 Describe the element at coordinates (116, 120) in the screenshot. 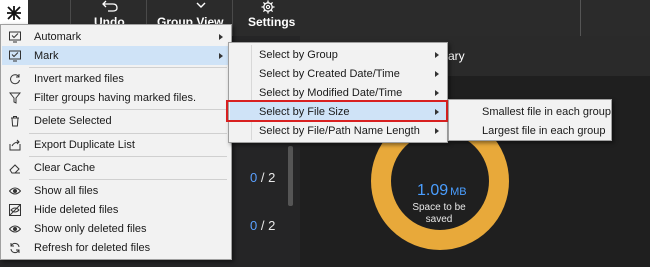

I see `menu-item-delete-selected: Delete Selected` at that location.